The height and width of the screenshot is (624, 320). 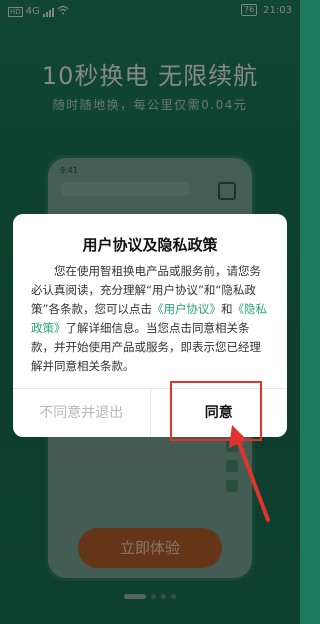 I want to click on user-agreement-link: 《用户协议》, so click(x=186, y=309).